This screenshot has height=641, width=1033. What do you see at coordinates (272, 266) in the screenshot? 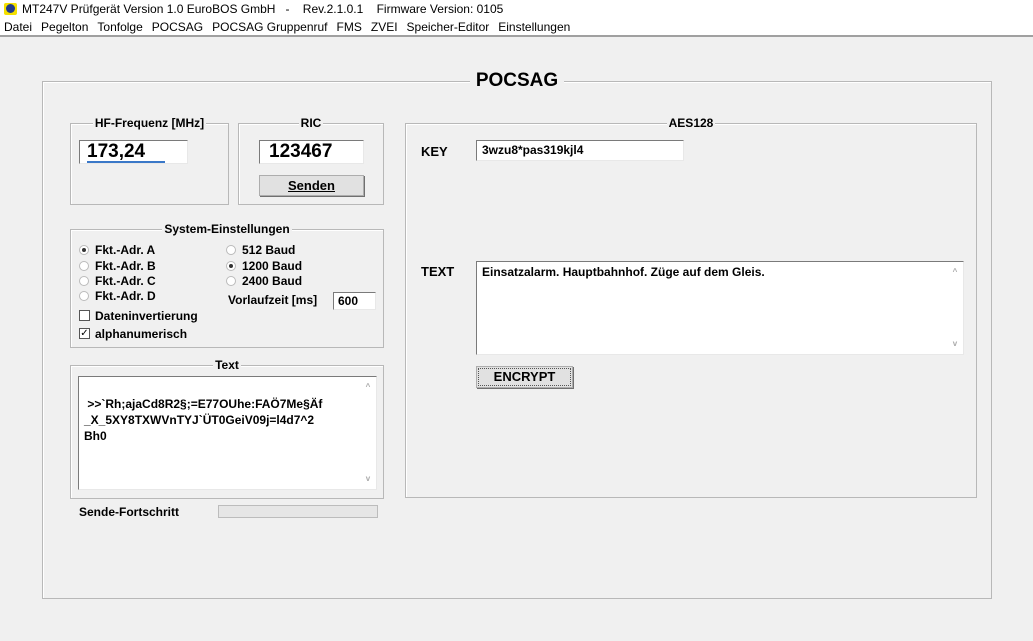
I see `1200-baud-label: 1200 Baud` at bounding box center [272, 266].